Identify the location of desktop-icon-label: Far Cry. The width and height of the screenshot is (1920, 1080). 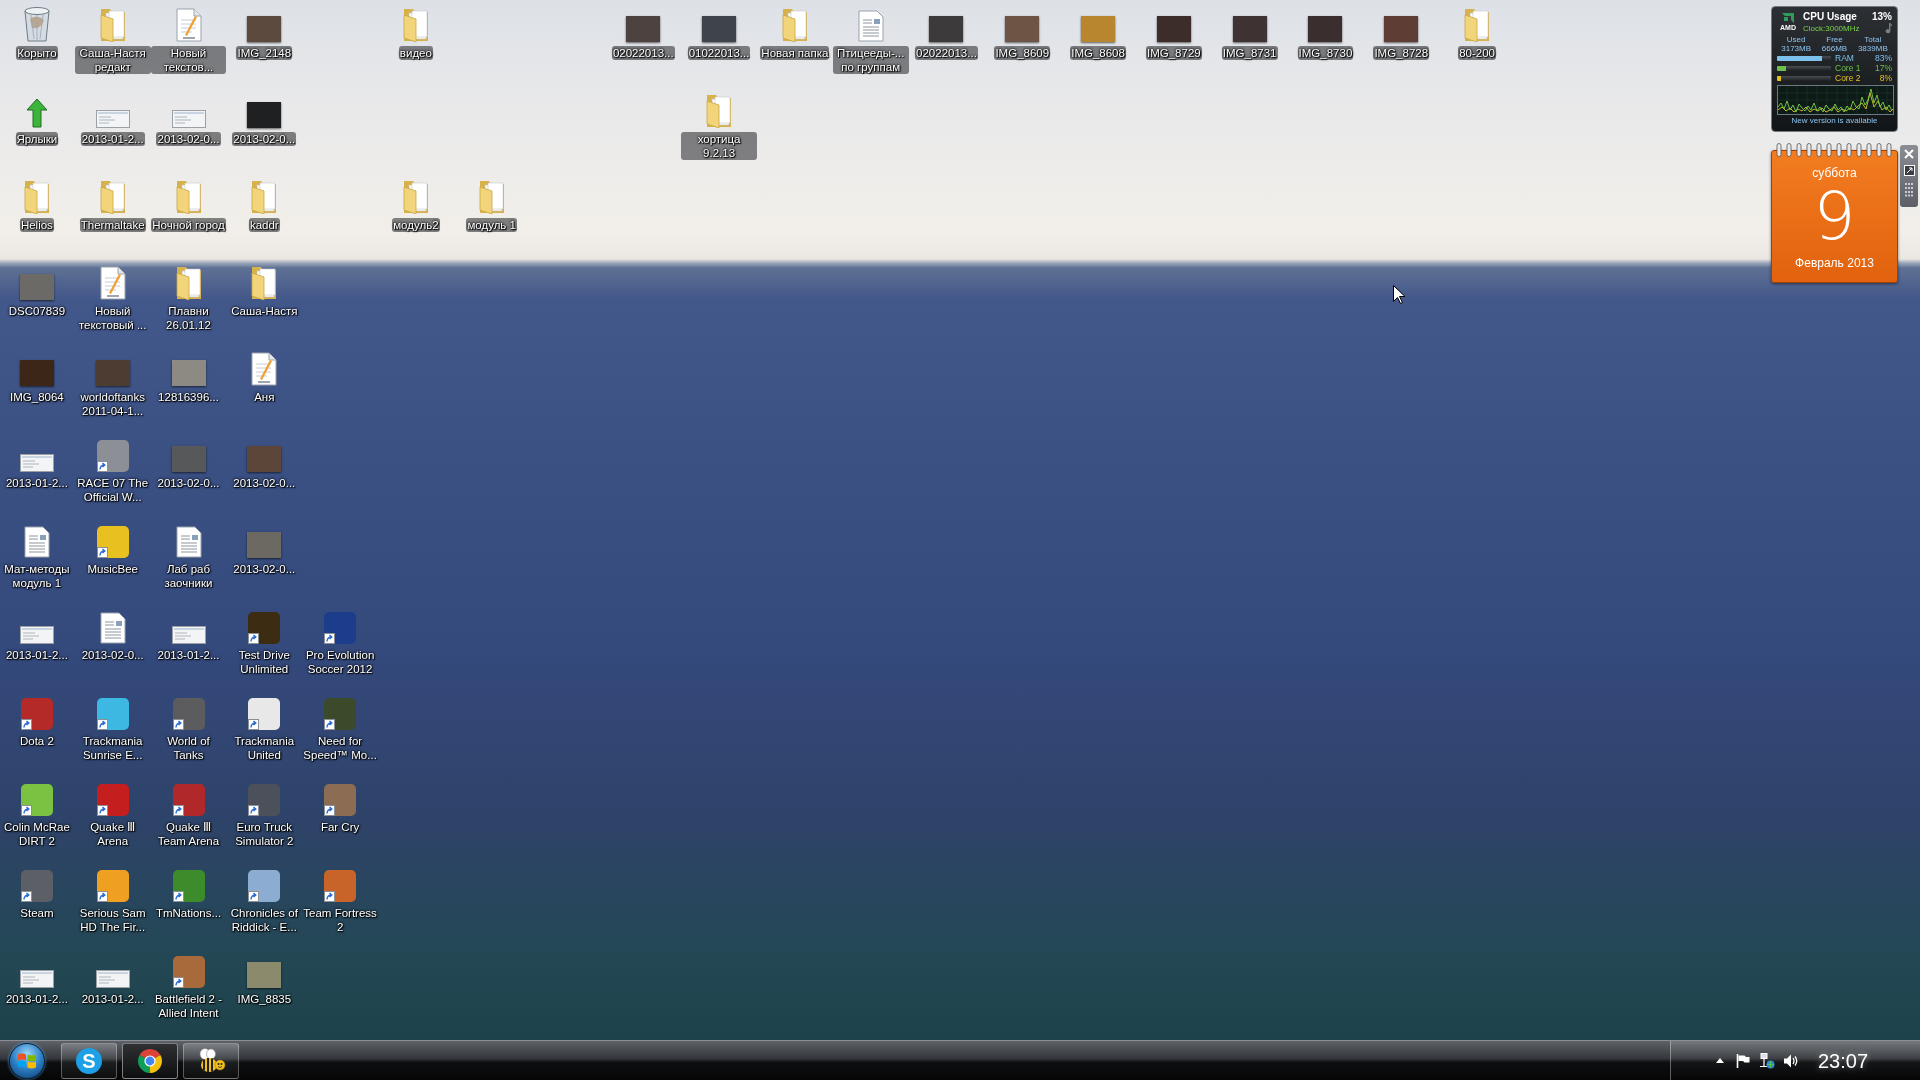
(340, 827).